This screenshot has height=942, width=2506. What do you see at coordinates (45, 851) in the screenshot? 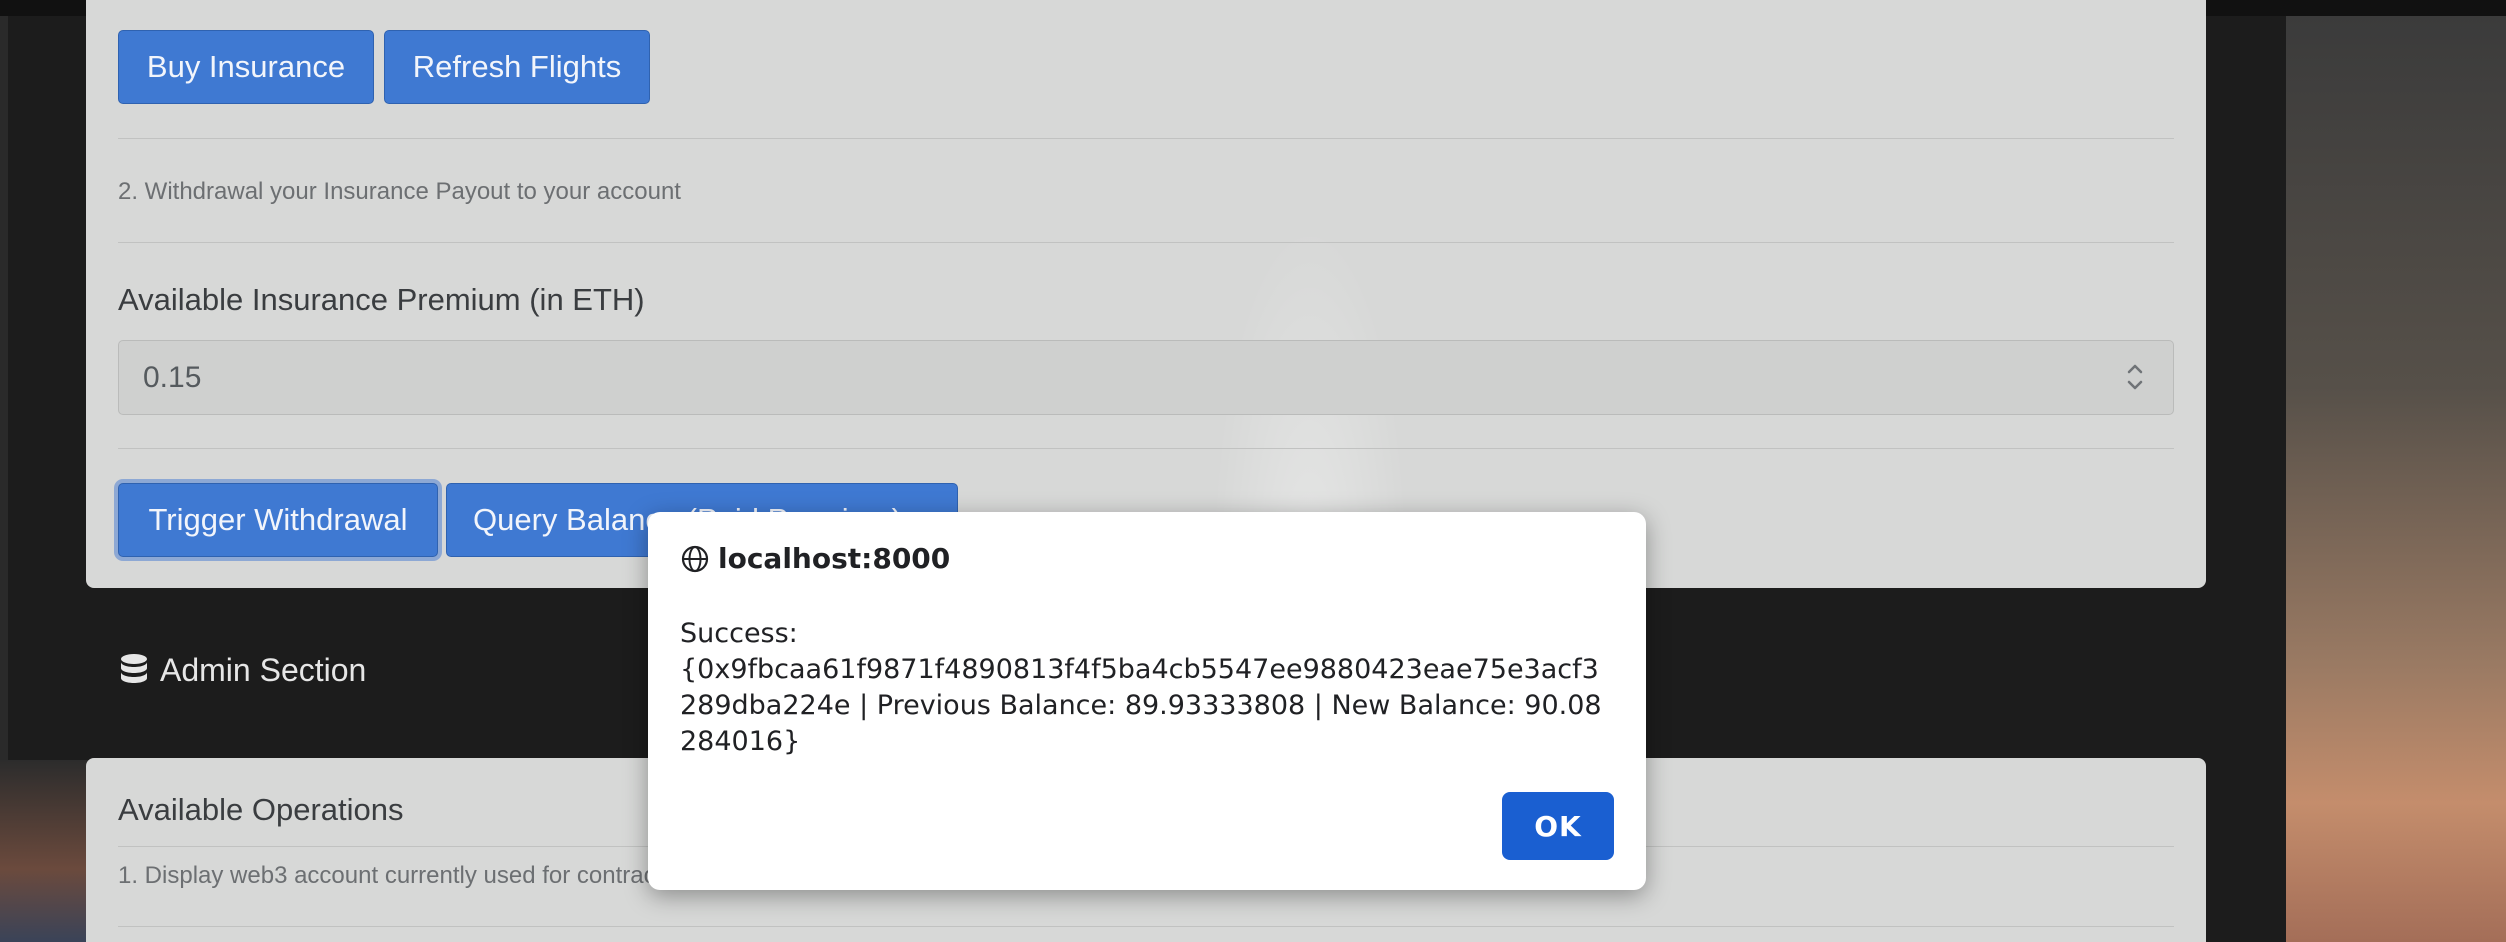
I see `background-image-bottom-left` at bounding box center [45, 851].